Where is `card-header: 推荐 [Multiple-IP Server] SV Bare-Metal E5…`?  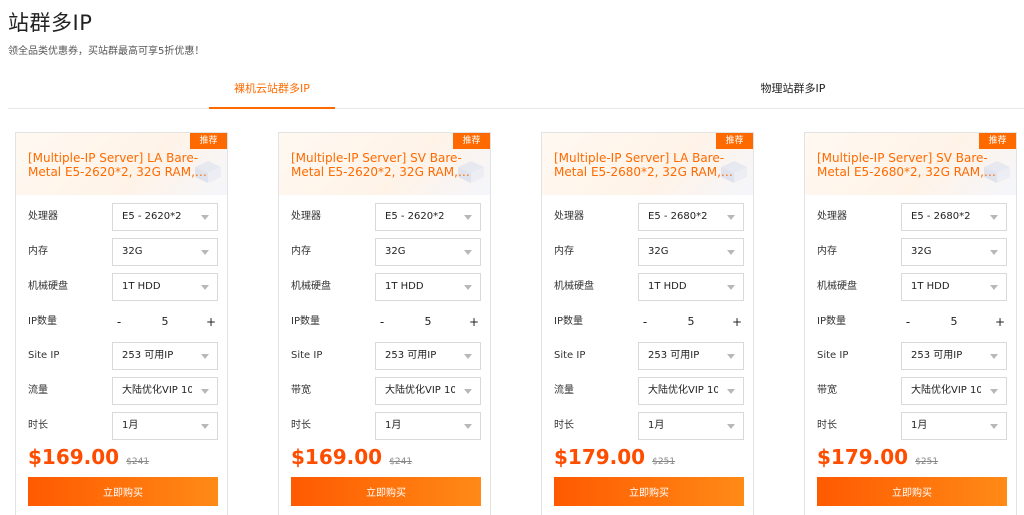
card-header: 推荐 [Multiple-IP Server] SV Bare-Metal E5… is located at coordinates (910, 164).